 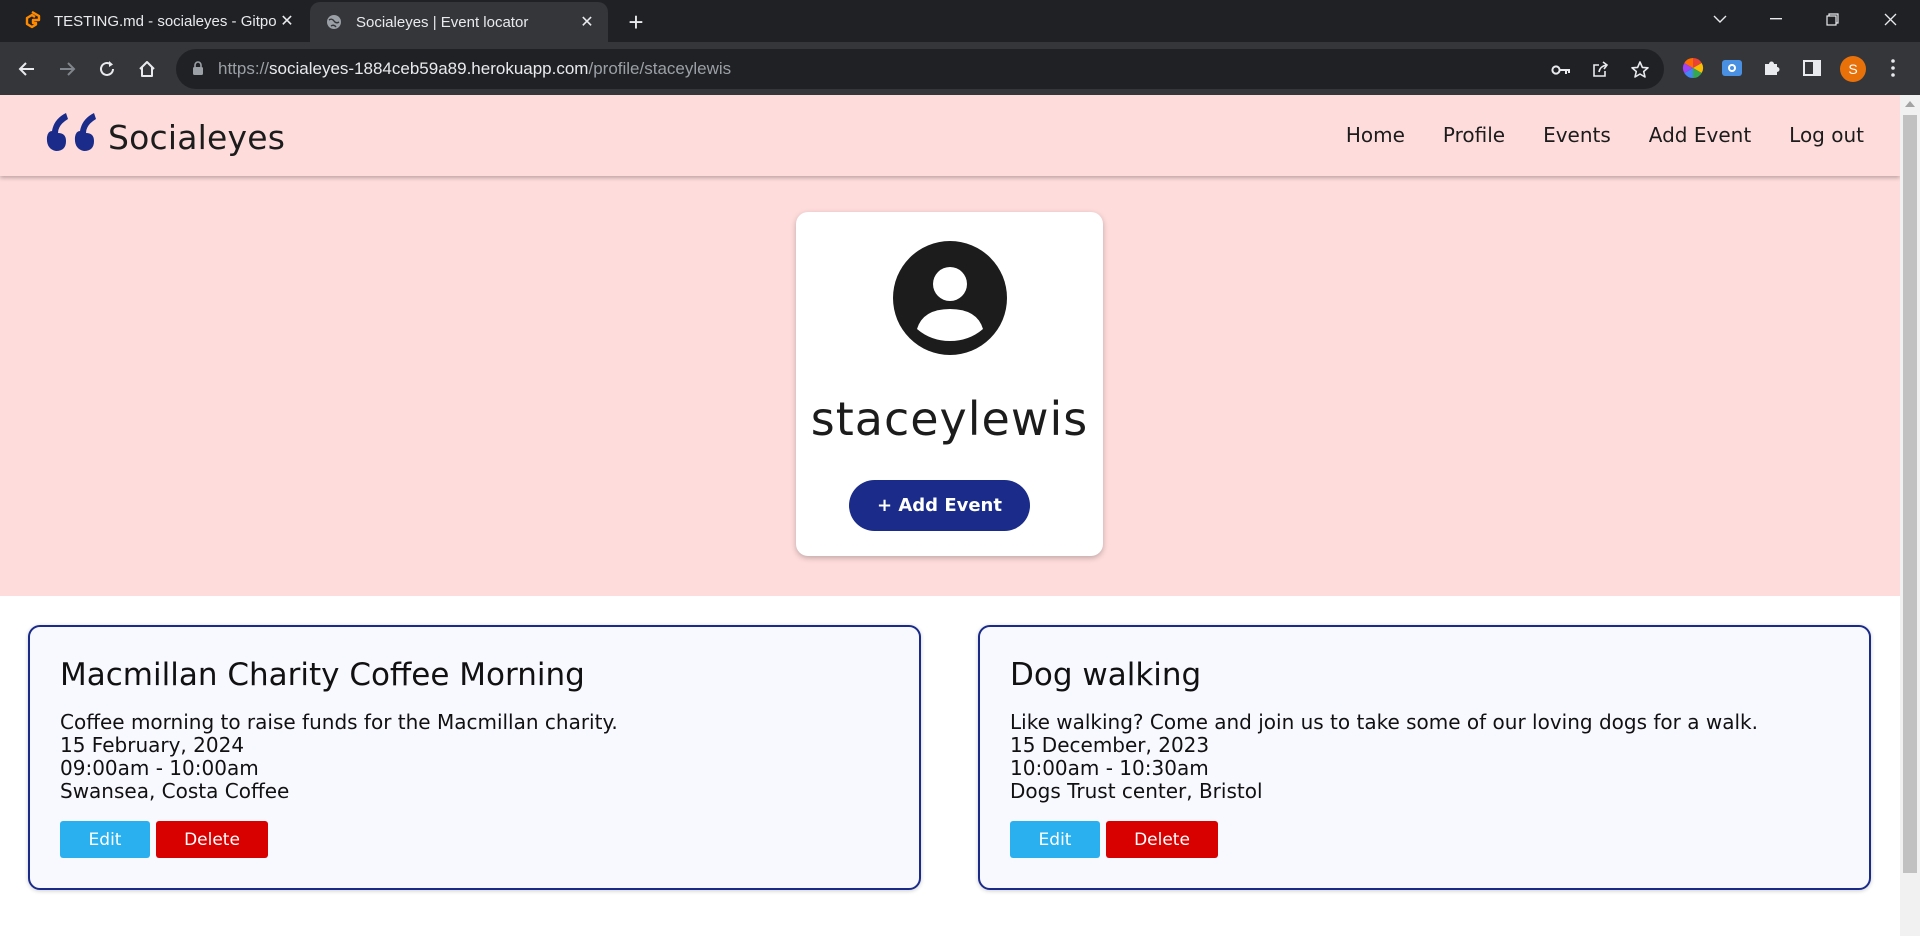 I want to click on new-tab-button: +, so click(x=636, y=22).